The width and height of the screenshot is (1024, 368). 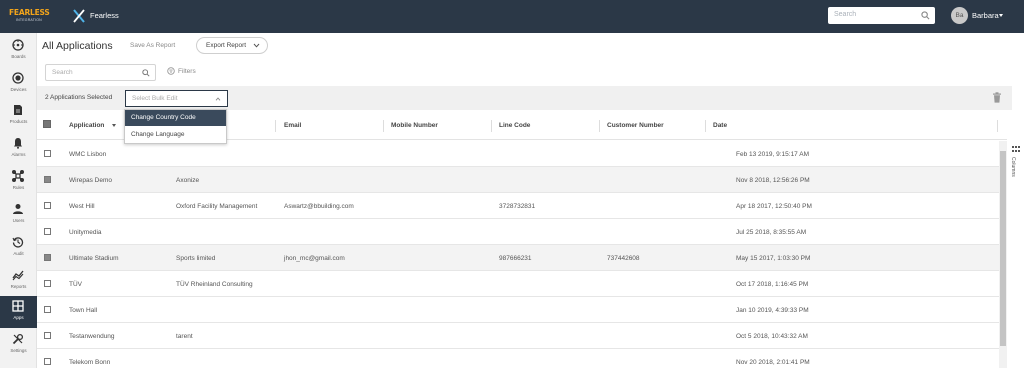 I want to click on cell-mobile: 987666231, so click(x=515, y=258).